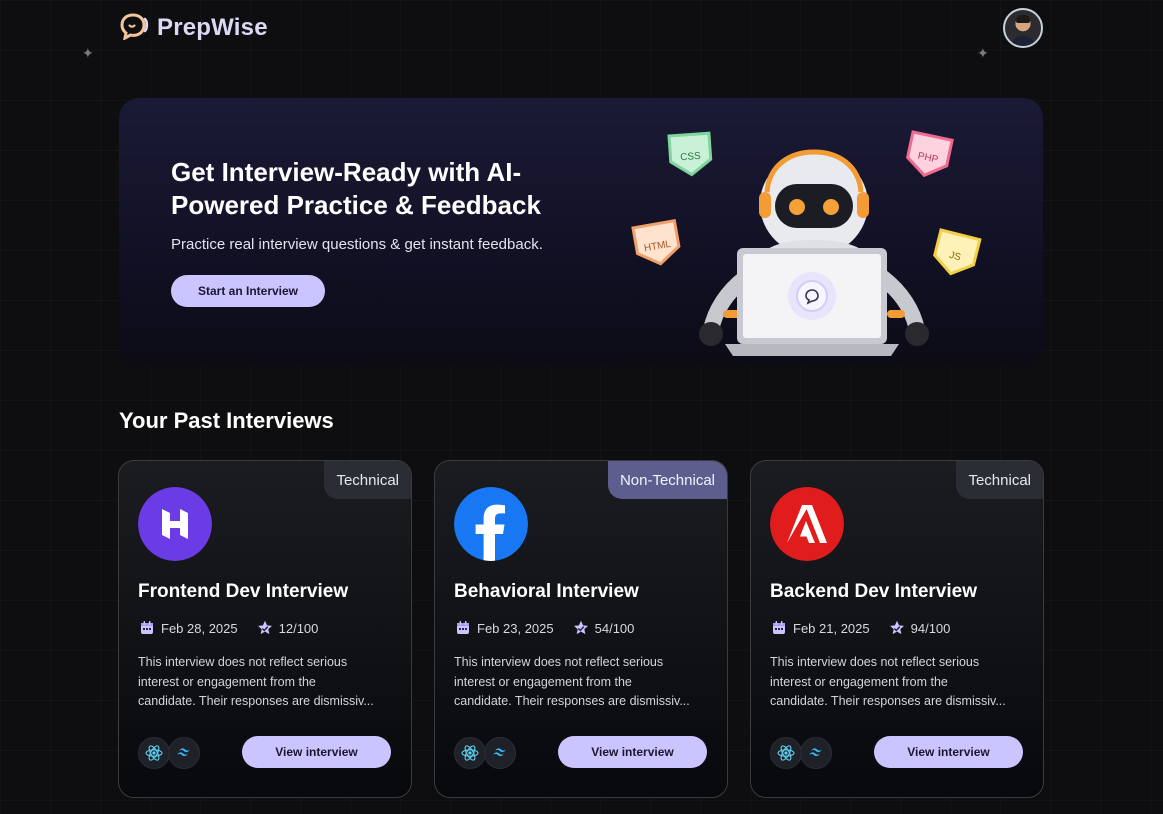 The height and width of the screenshot is (814, 1163). I want to click on css-tag-label: CSS, so click(691, 157).